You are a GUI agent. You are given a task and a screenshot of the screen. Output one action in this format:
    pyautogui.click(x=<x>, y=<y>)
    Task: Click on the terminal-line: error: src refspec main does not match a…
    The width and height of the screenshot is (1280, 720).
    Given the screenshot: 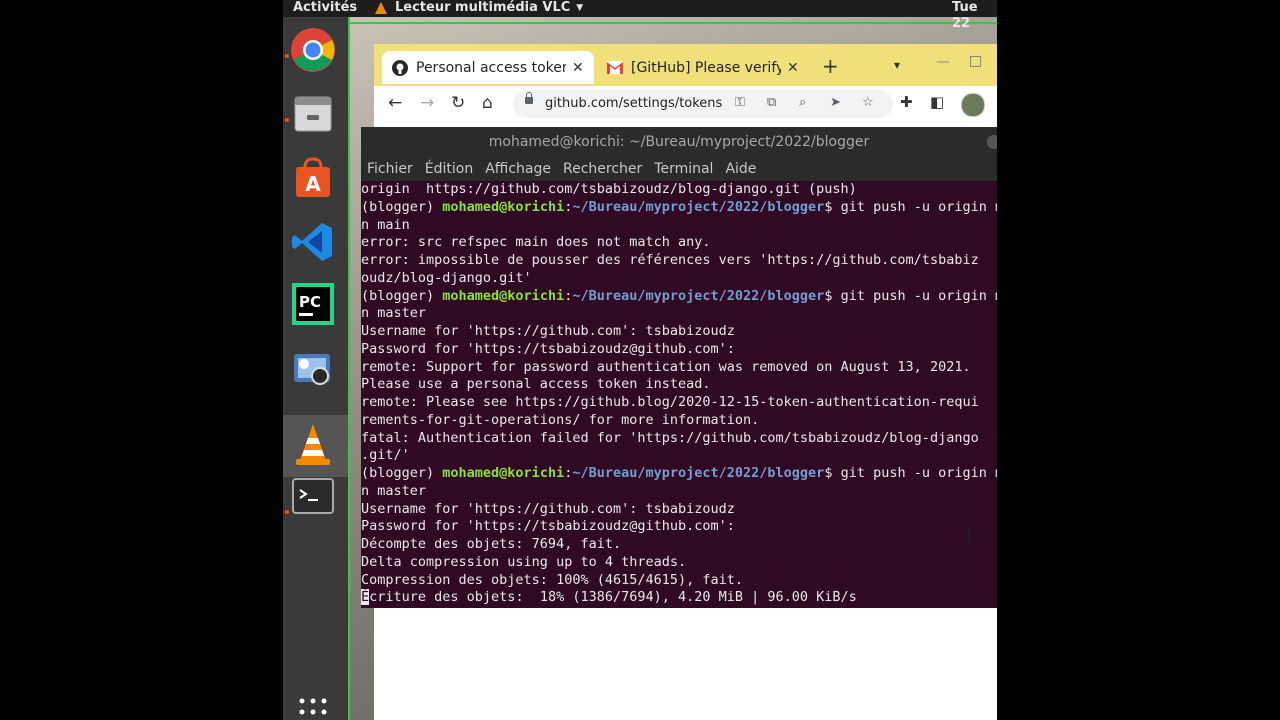 What is the action you would take?
    pyautogui.click(x=679, y=243)
    